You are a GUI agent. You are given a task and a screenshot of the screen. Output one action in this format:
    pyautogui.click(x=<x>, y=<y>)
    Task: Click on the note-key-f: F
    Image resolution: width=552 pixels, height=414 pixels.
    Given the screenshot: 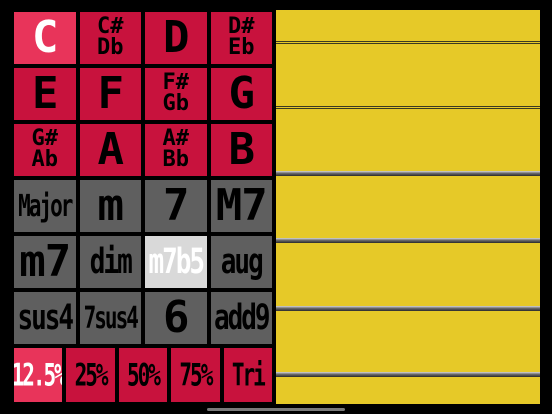 What is the action you would take?
    pyautogui.click(x=110, y=94)
    